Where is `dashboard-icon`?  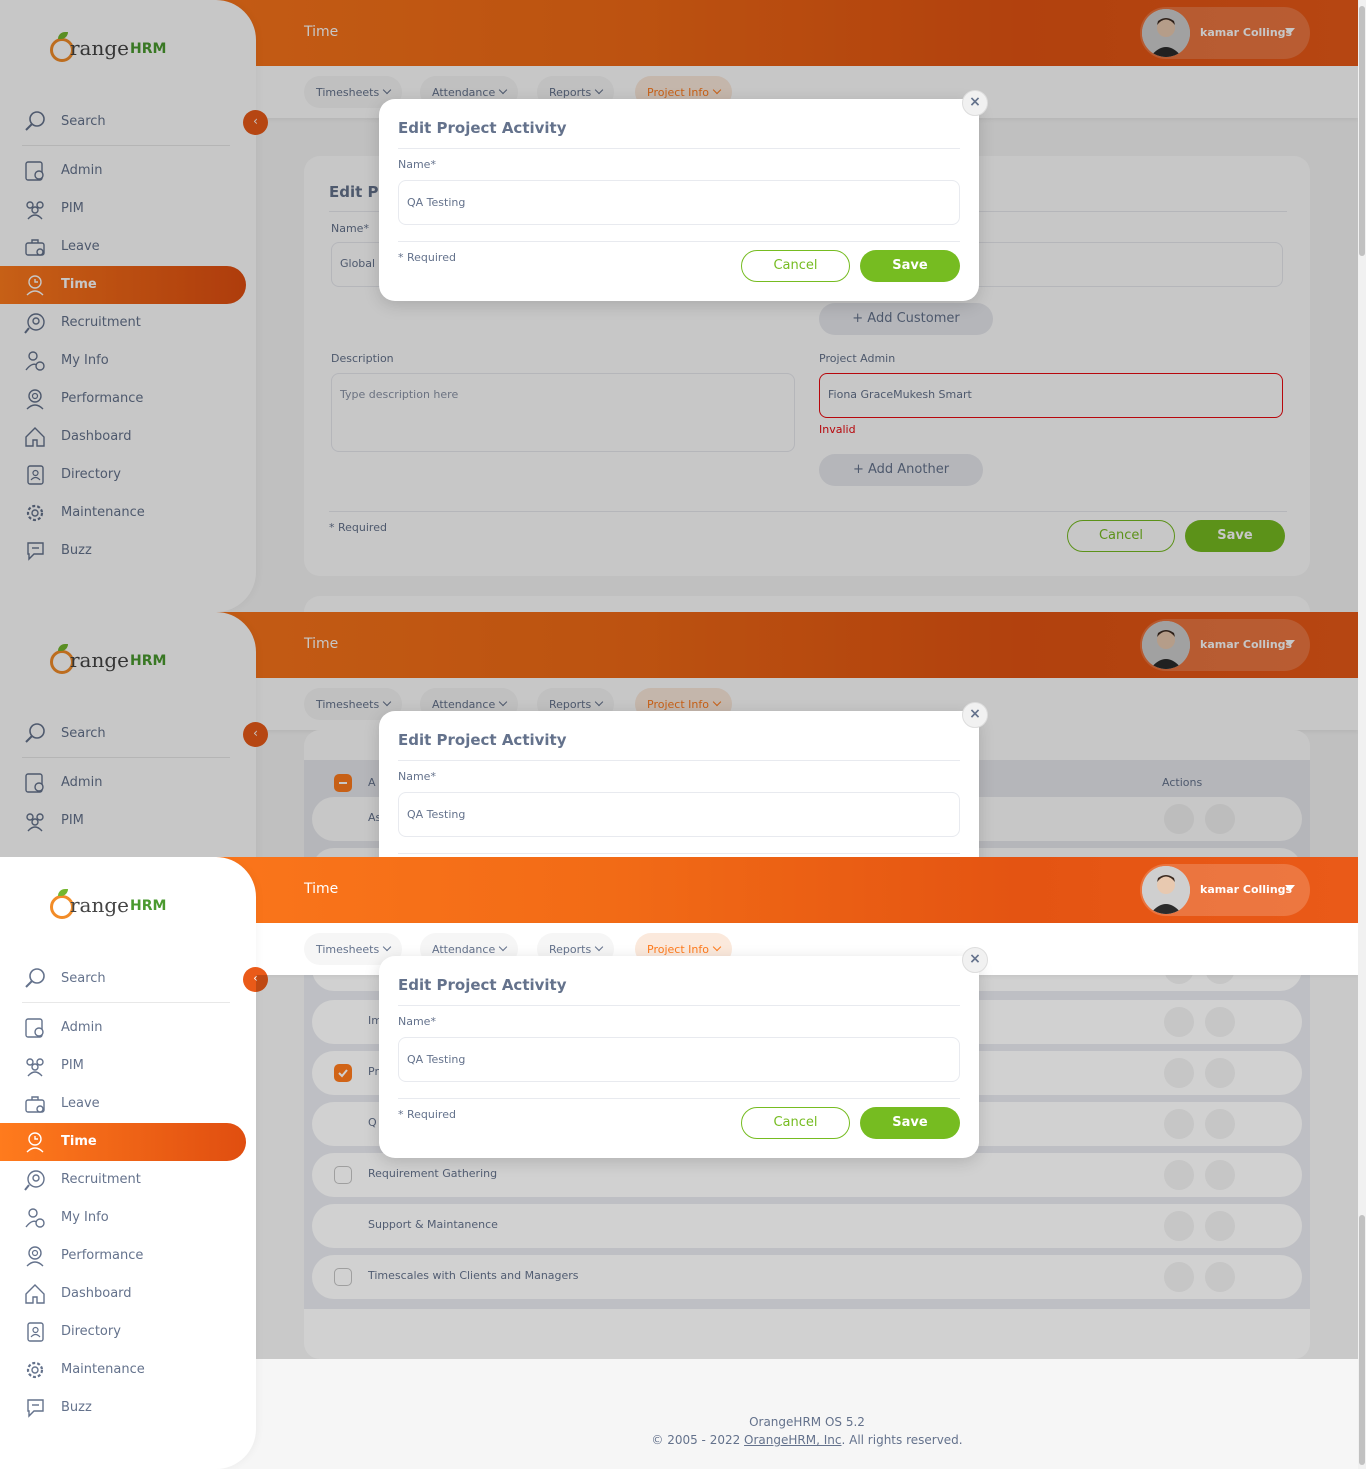
dashboard-icon is located at coordinates (35, 1294).